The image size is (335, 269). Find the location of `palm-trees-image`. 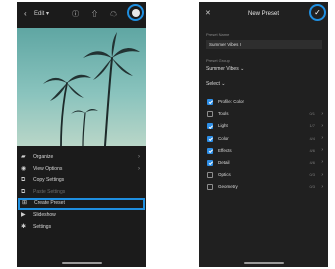

palm-trees-image is located at coordinates (91, 89).